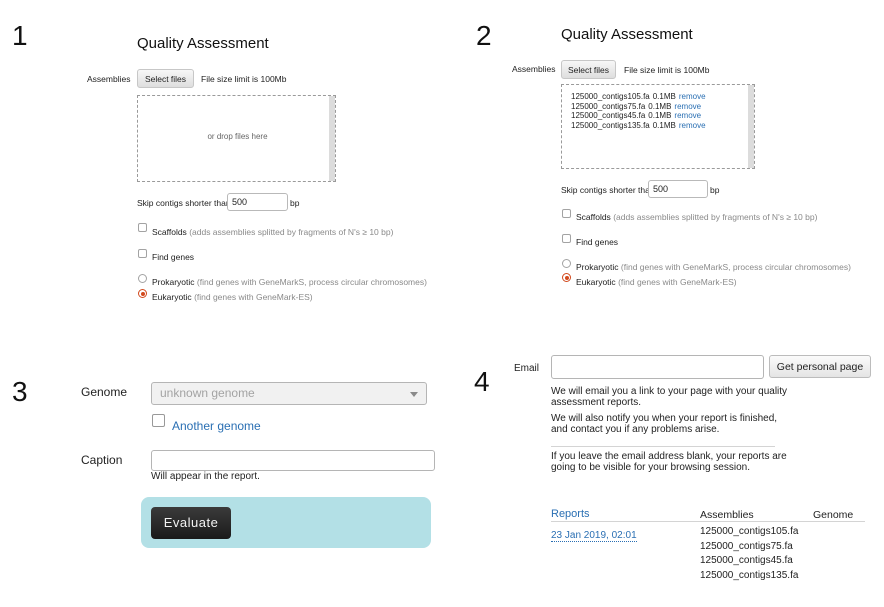 The height and width of the screenshot is (607, 884). I want to click on email-field, so click(657, 367).